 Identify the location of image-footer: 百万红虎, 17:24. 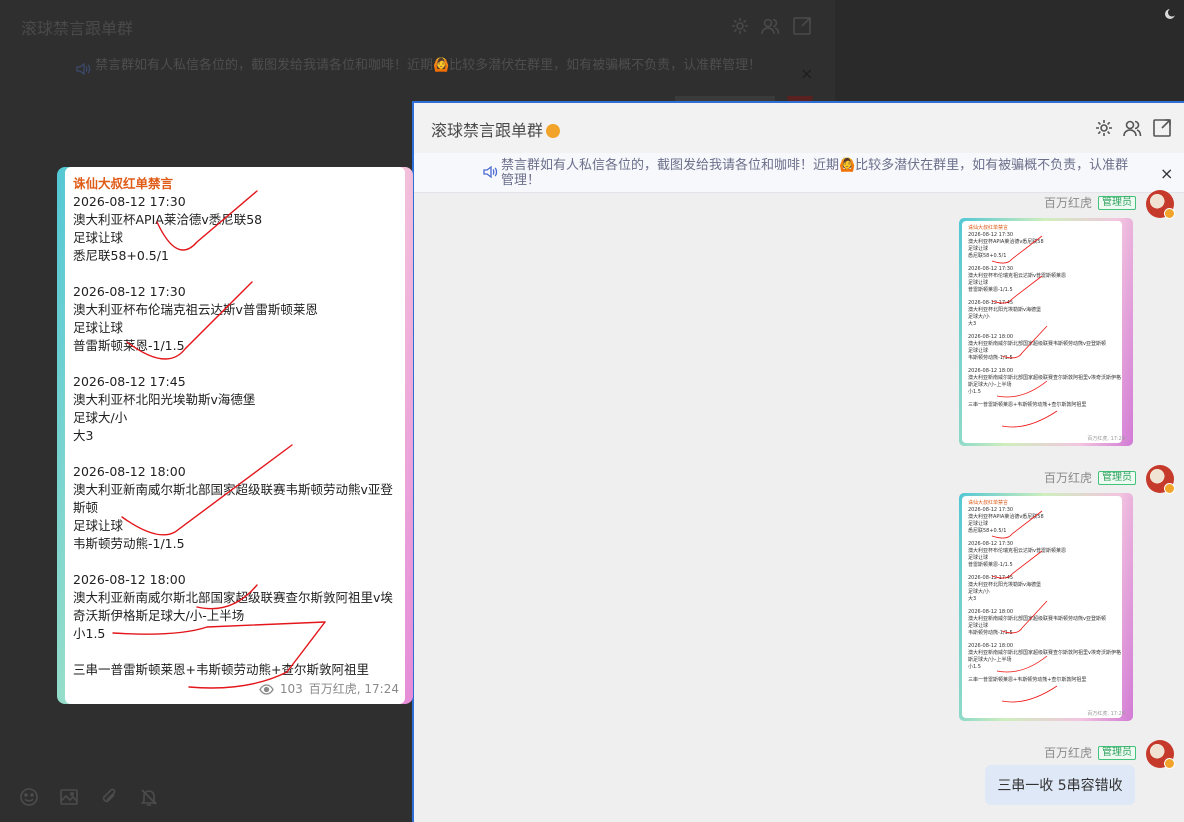
(353, 689).